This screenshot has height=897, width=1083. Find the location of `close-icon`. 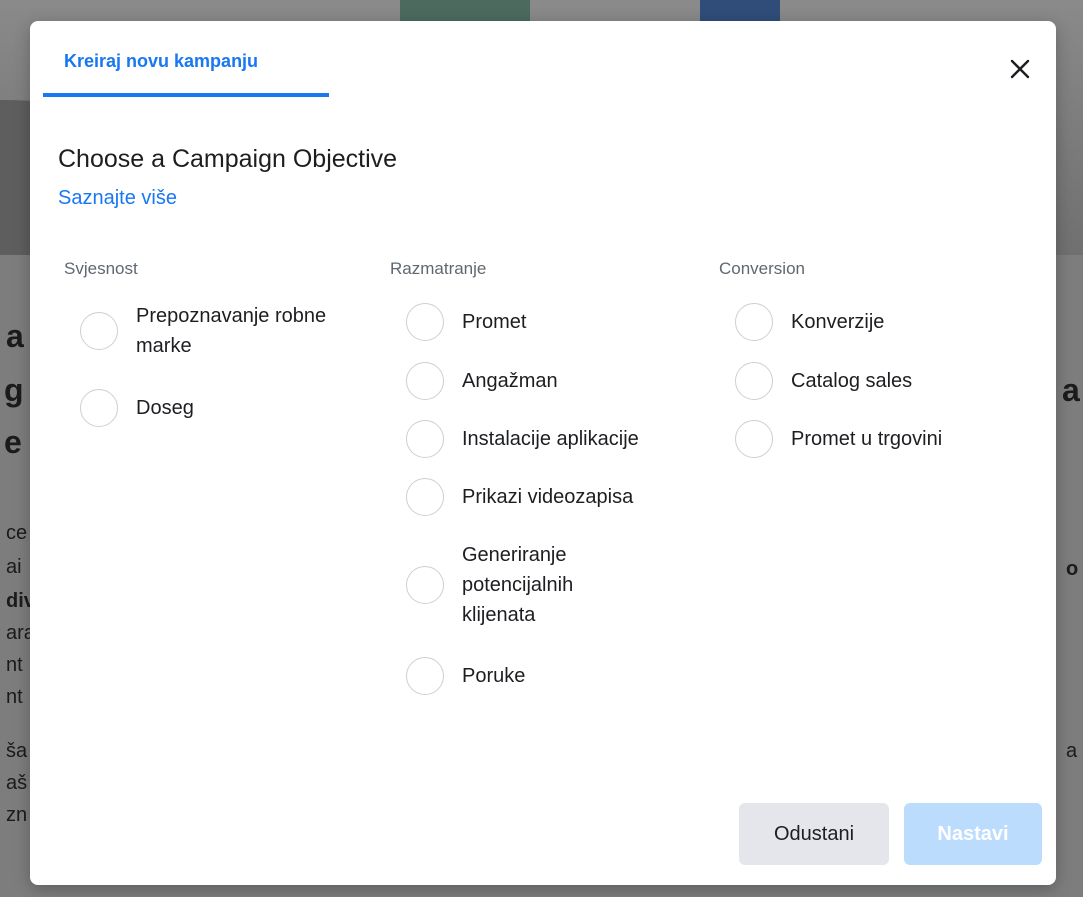

close-icon is located at coordinates (1020, 69).